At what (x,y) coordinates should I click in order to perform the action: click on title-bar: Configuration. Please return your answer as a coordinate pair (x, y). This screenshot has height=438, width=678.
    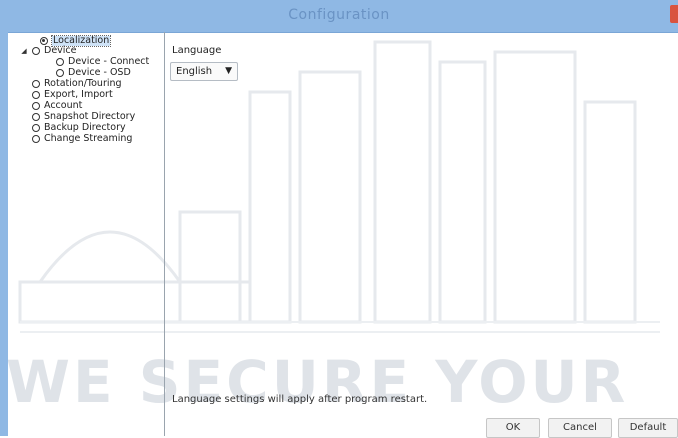
    Looking at the image, I should click on (339, 16).